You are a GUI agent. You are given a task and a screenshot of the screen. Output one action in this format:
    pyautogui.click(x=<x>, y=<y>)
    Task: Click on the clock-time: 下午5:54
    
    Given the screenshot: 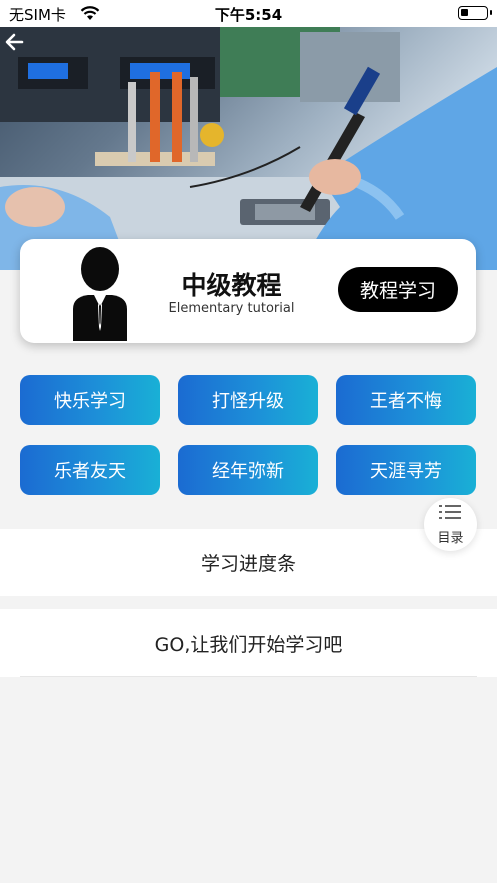 What is the action you would take?
    pyautogui.click(x=248, y=15)
    